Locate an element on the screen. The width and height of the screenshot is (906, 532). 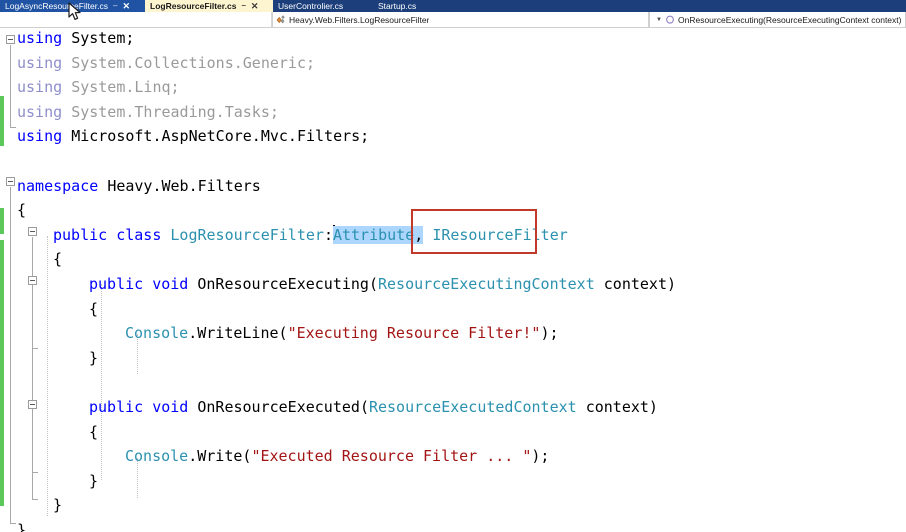
editor-tab-label: LogResourceFilter.cs is located at coordinates (193, 6).